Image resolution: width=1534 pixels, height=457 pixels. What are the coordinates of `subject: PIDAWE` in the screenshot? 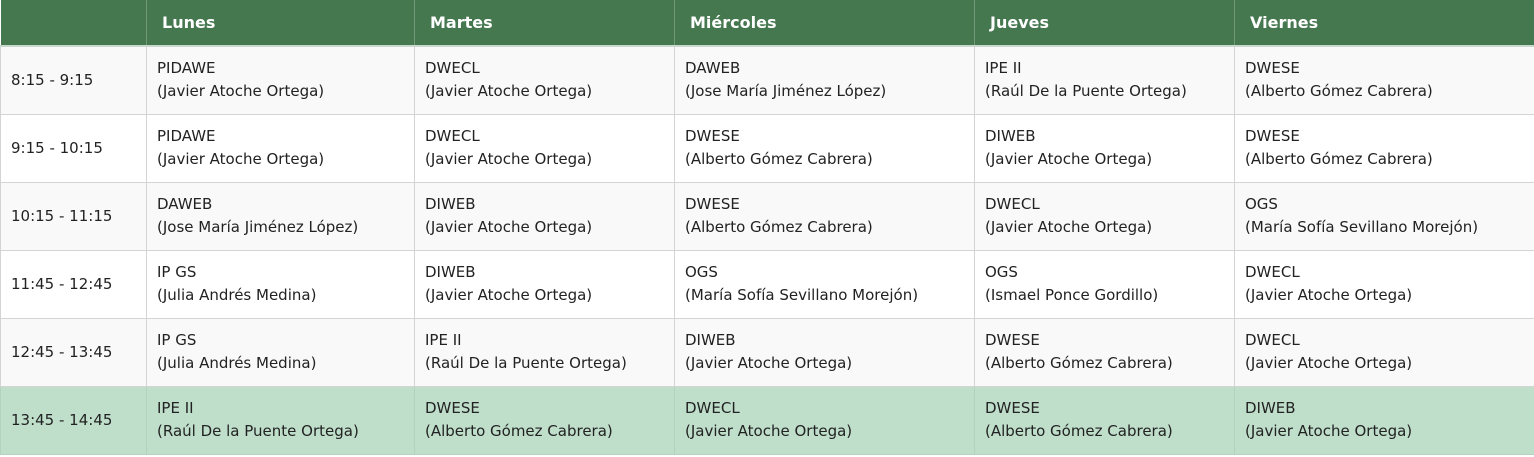 It's located at (186, 136).